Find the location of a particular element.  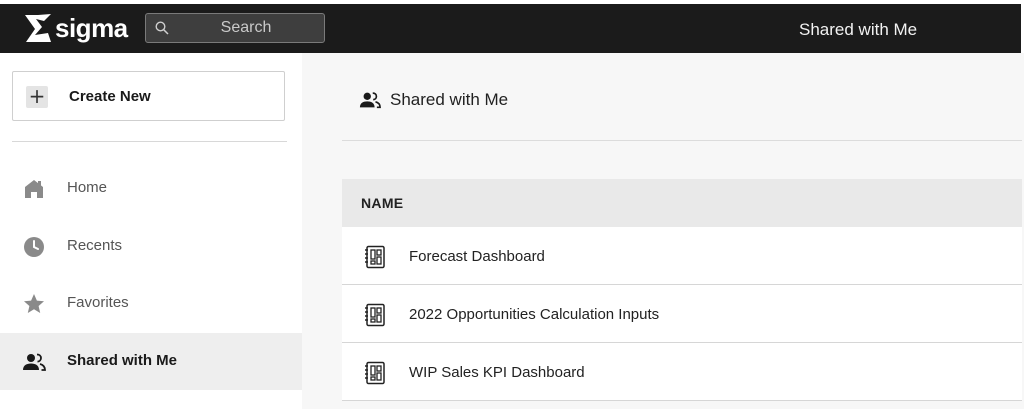

star-icon is located at coordinates (34, 303).